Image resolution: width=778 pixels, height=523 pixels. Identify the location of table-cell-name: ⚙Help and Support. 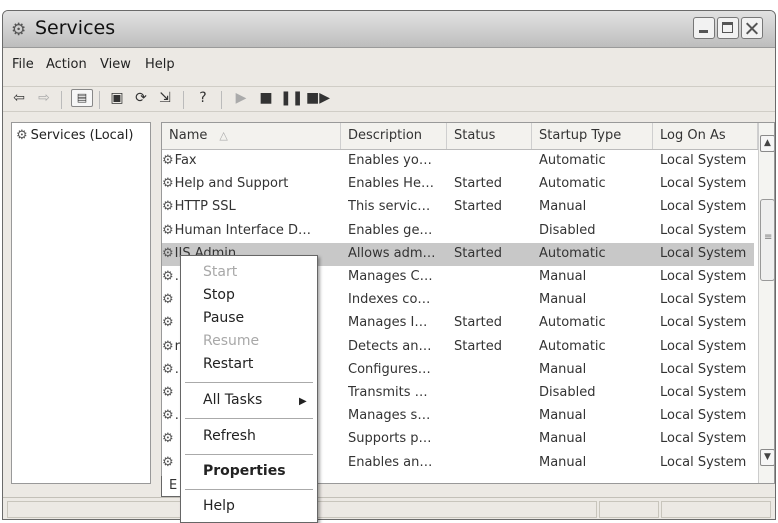
(250, 183).